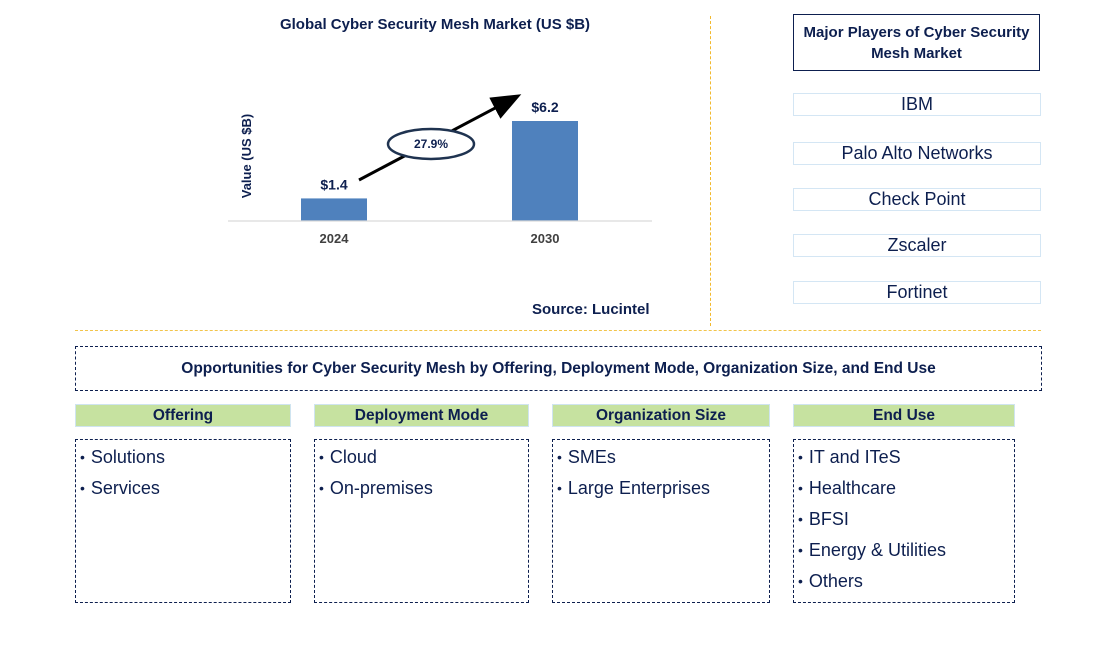  What do you see at coordinates (663, 457) in the screenshot?
I see `segment-item: SMEs` at bounding box center [663, 457].